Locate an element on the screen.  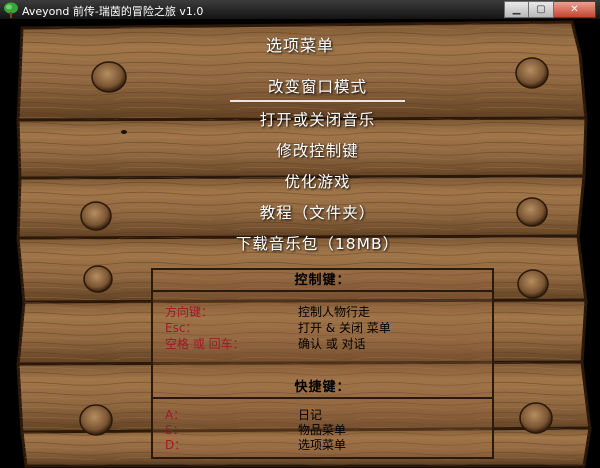
shortcut-action: 日记 is located at coordinates (310, 415).